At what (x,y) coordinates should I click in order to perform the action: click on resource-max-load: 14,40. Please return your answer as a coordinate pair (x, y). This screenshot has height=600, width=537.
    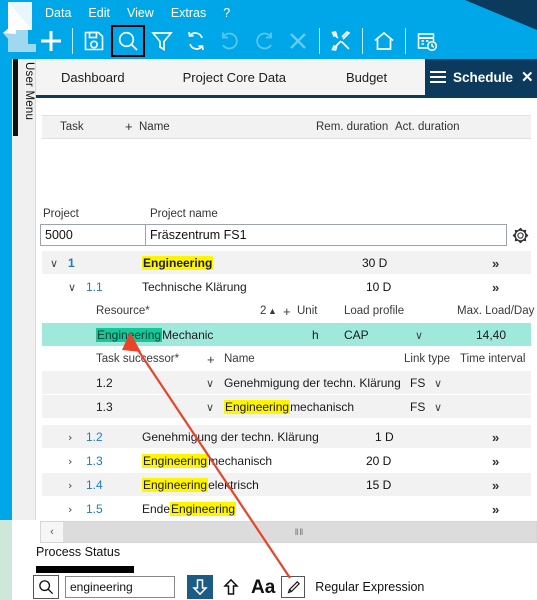
    Looking at the image, I should click on (491, 335).